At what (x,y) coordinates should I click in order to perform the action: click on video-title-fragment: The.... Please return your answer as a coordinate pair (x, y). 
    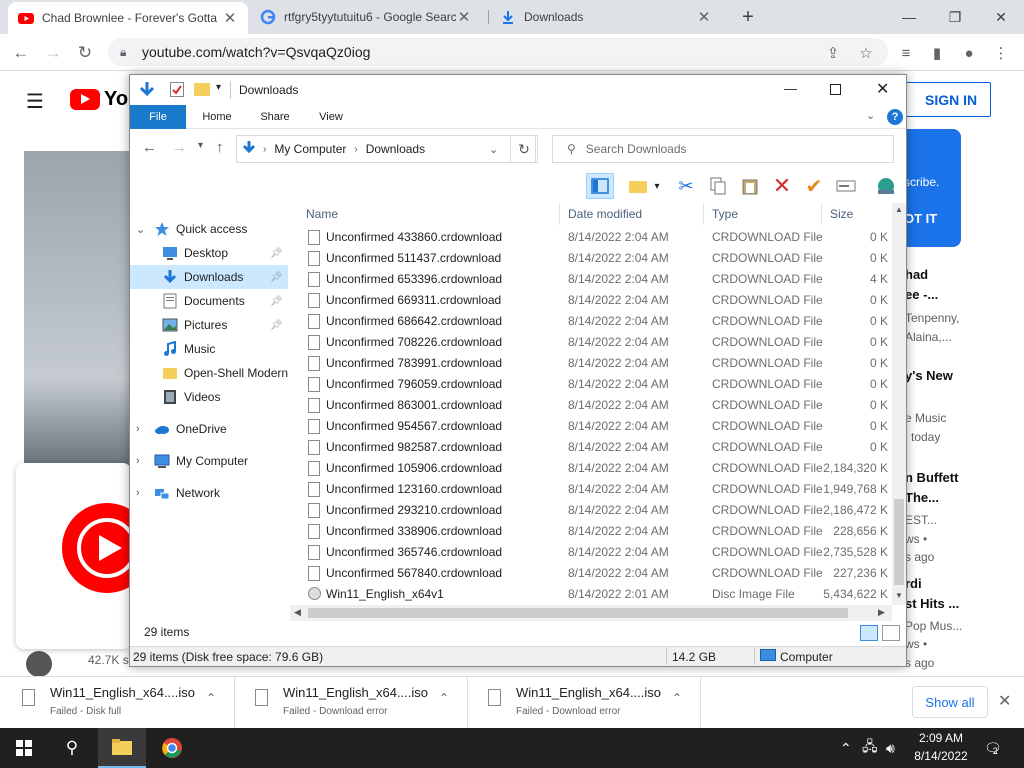
    Looking at the image, I should click on (922, 497).